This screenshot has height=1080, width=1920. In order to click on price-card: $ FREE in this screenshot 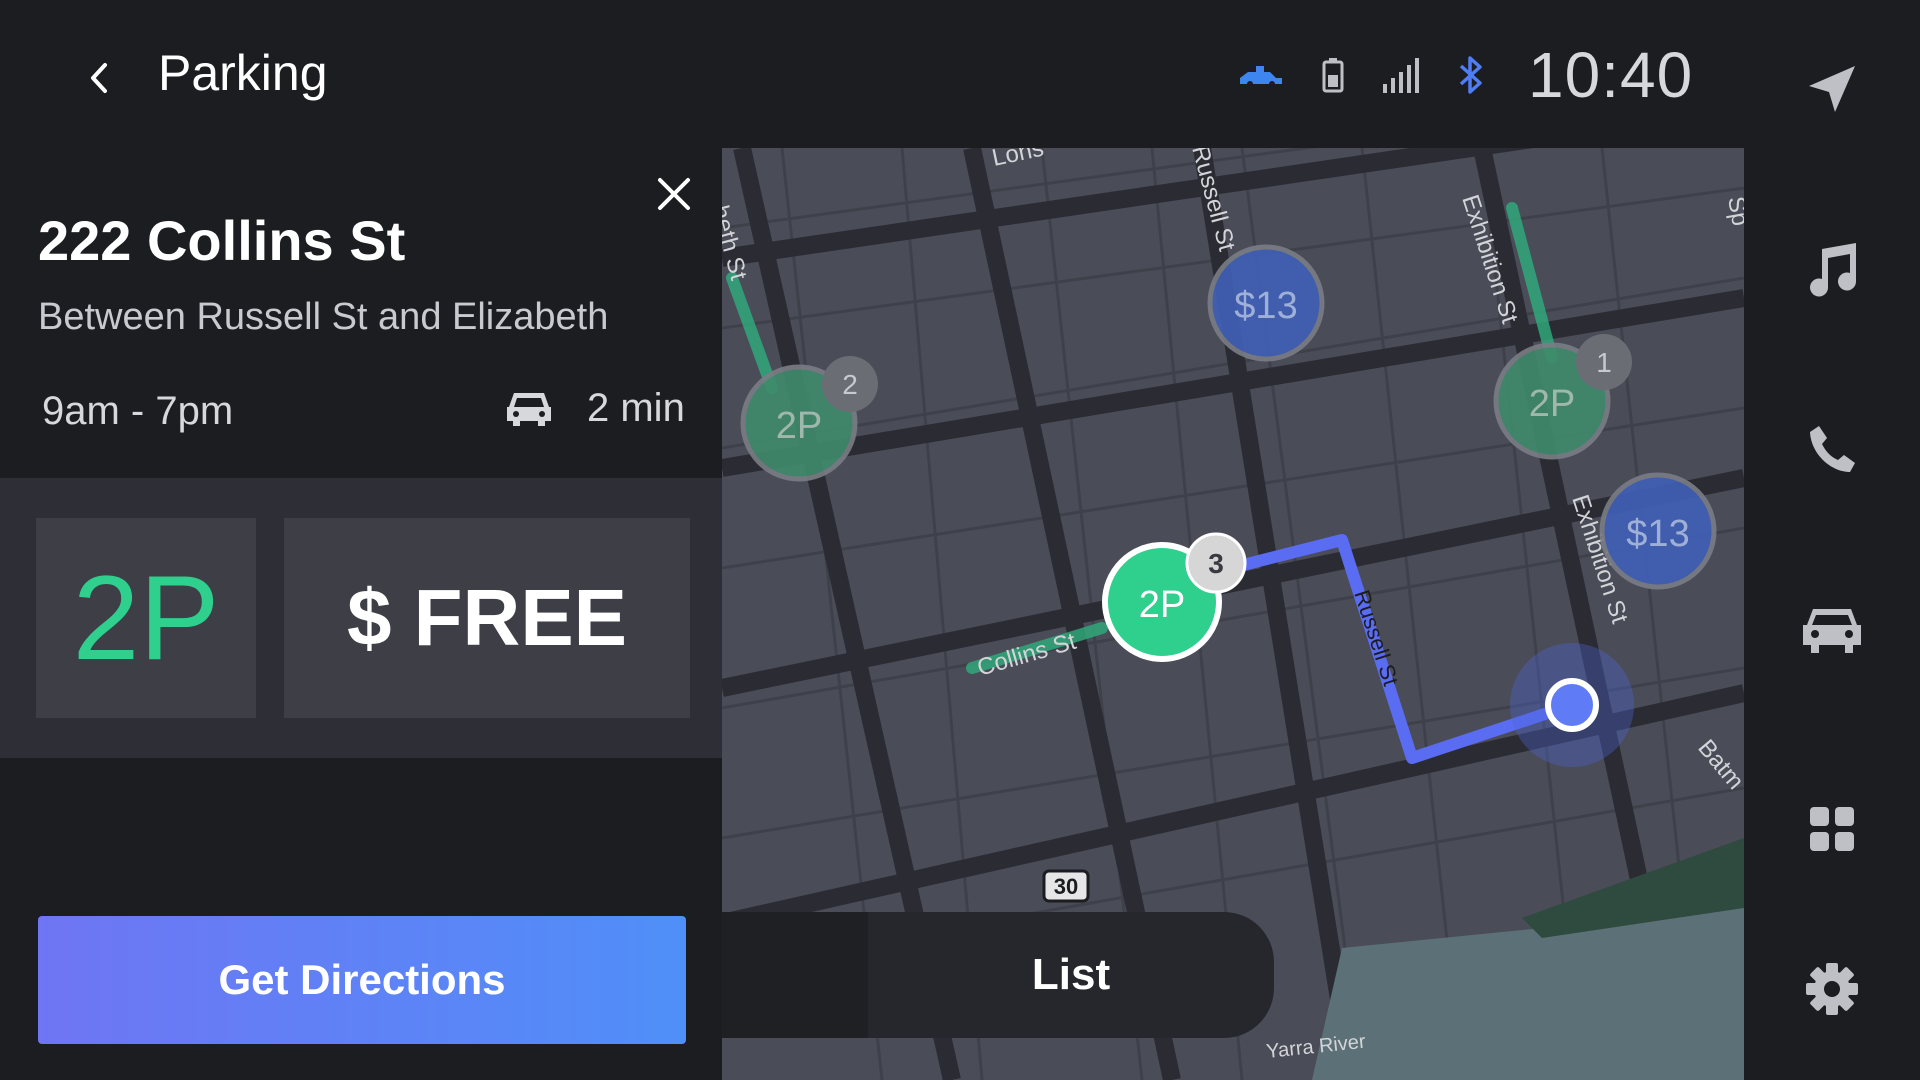, I will do `click(487, 618)`.